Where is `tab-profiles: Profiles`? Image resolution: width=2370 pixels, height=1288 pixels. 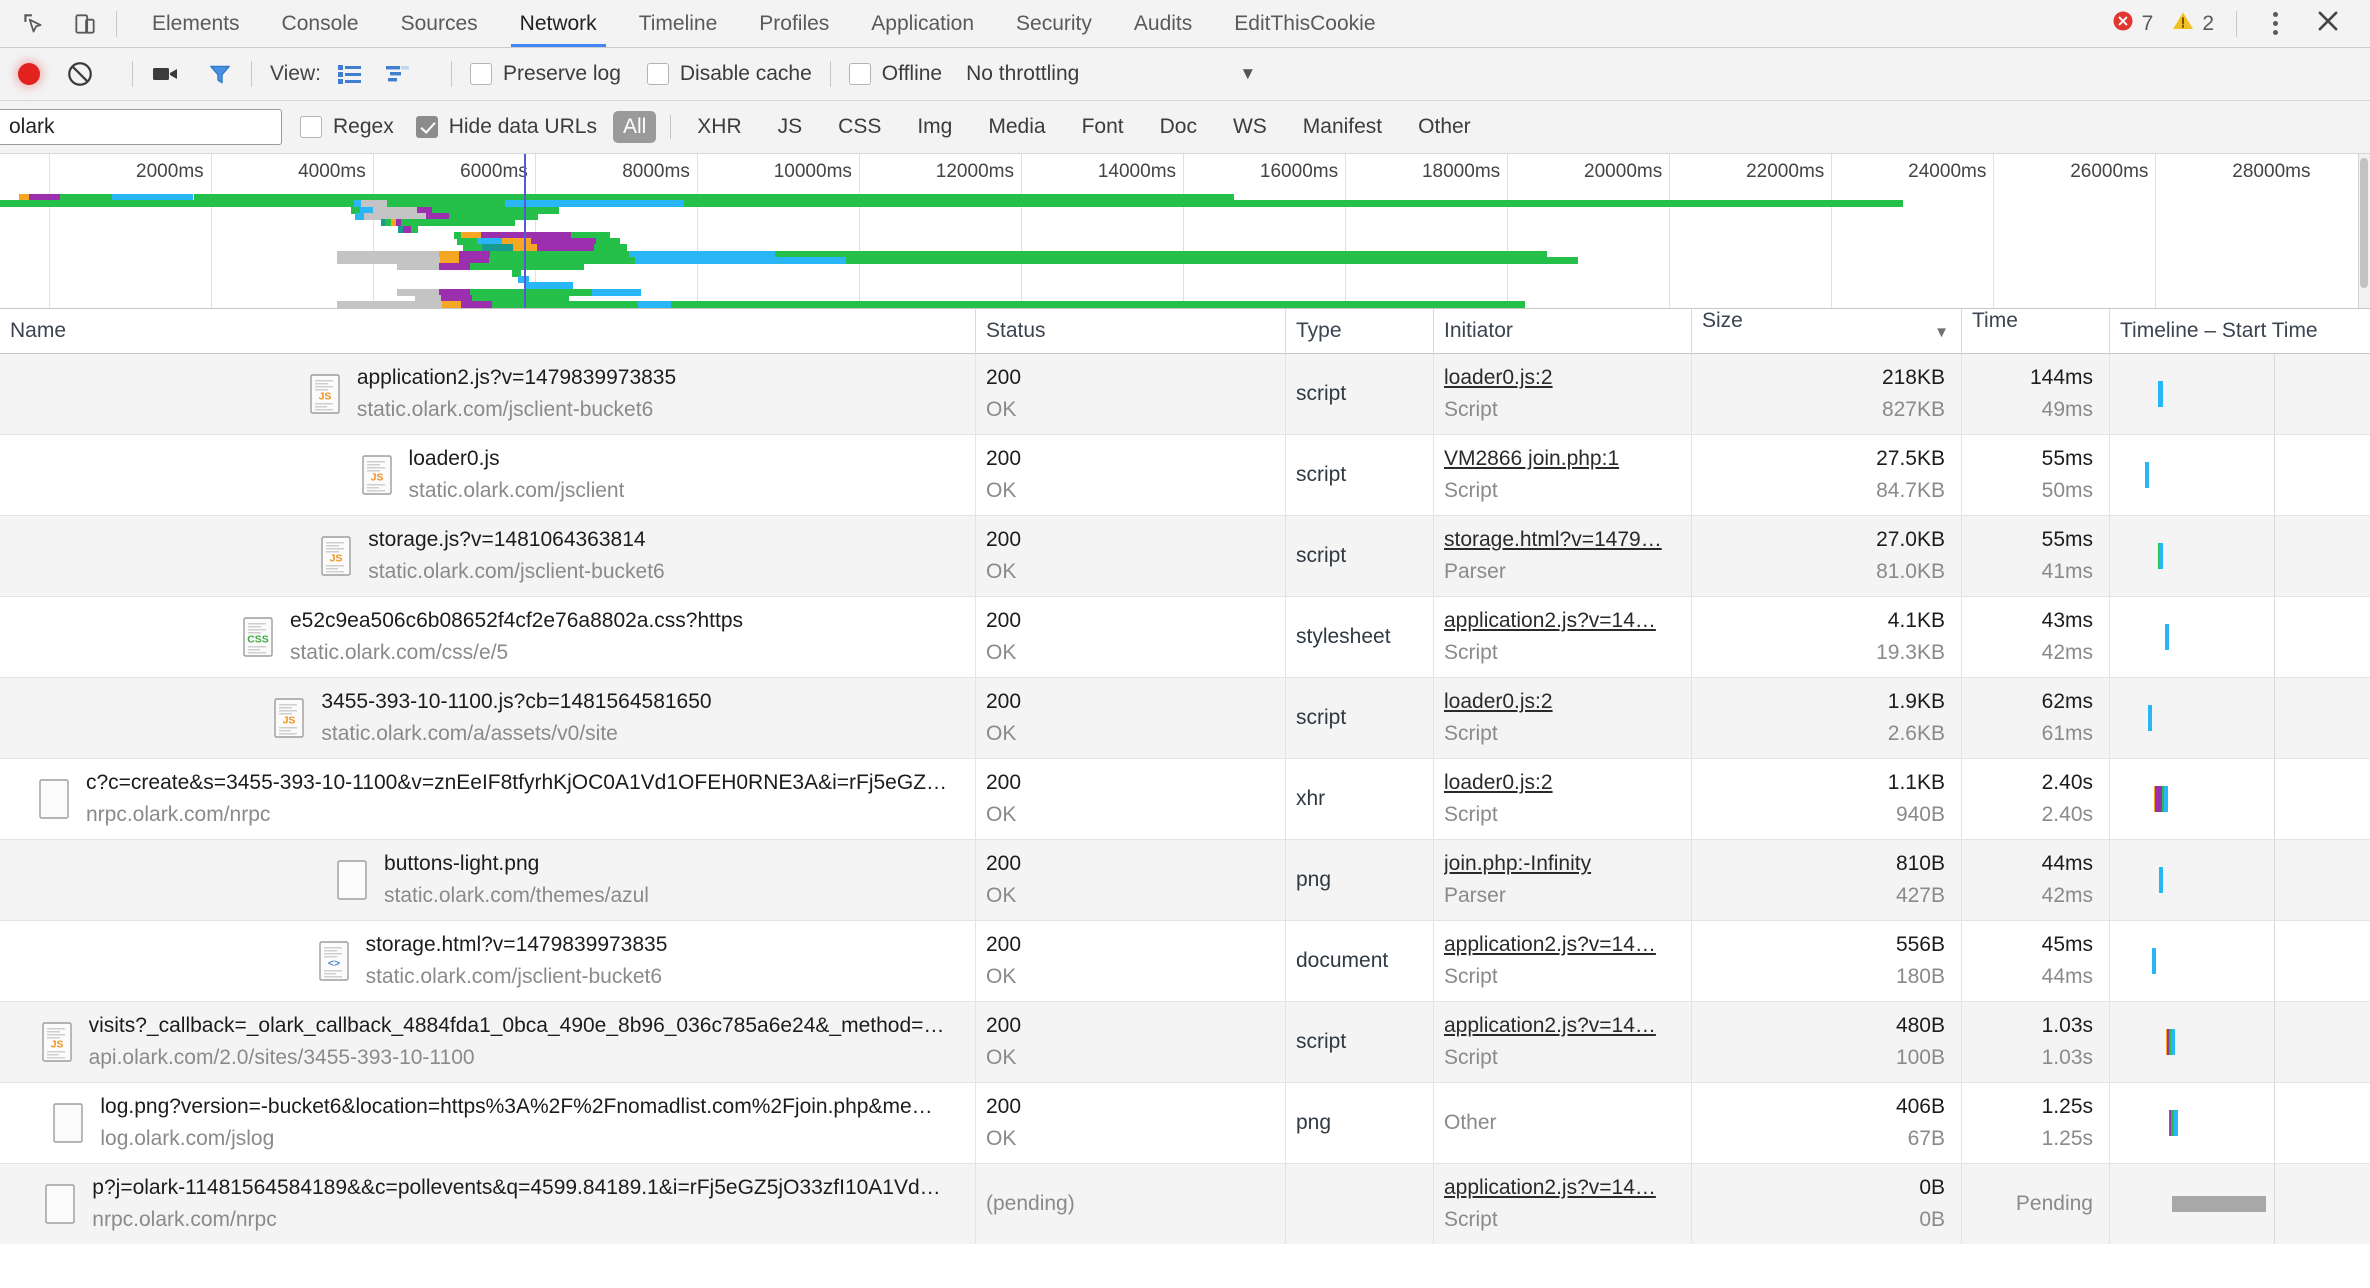 tab-profiles: Profiles is located at coordinates (794, 23).